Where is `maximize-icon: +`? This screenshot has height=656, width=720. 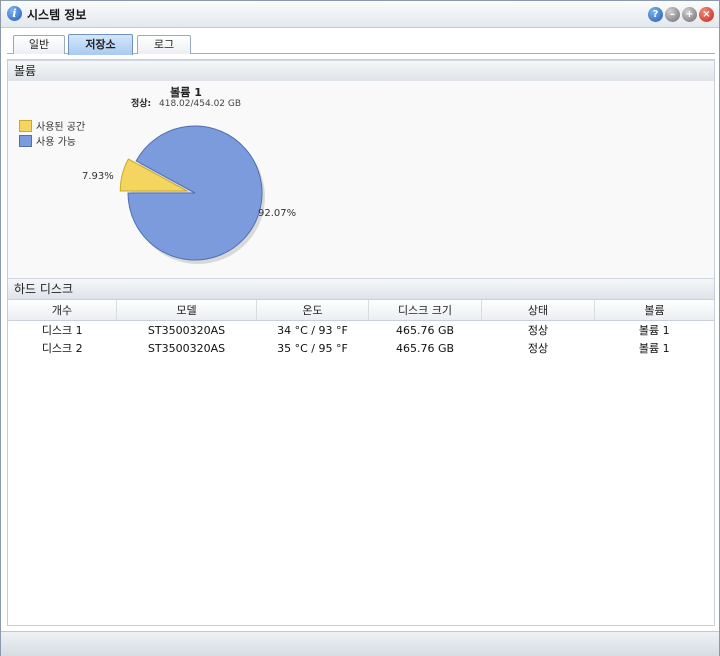 maximize-icon: + is located at coordinates (689, 14).